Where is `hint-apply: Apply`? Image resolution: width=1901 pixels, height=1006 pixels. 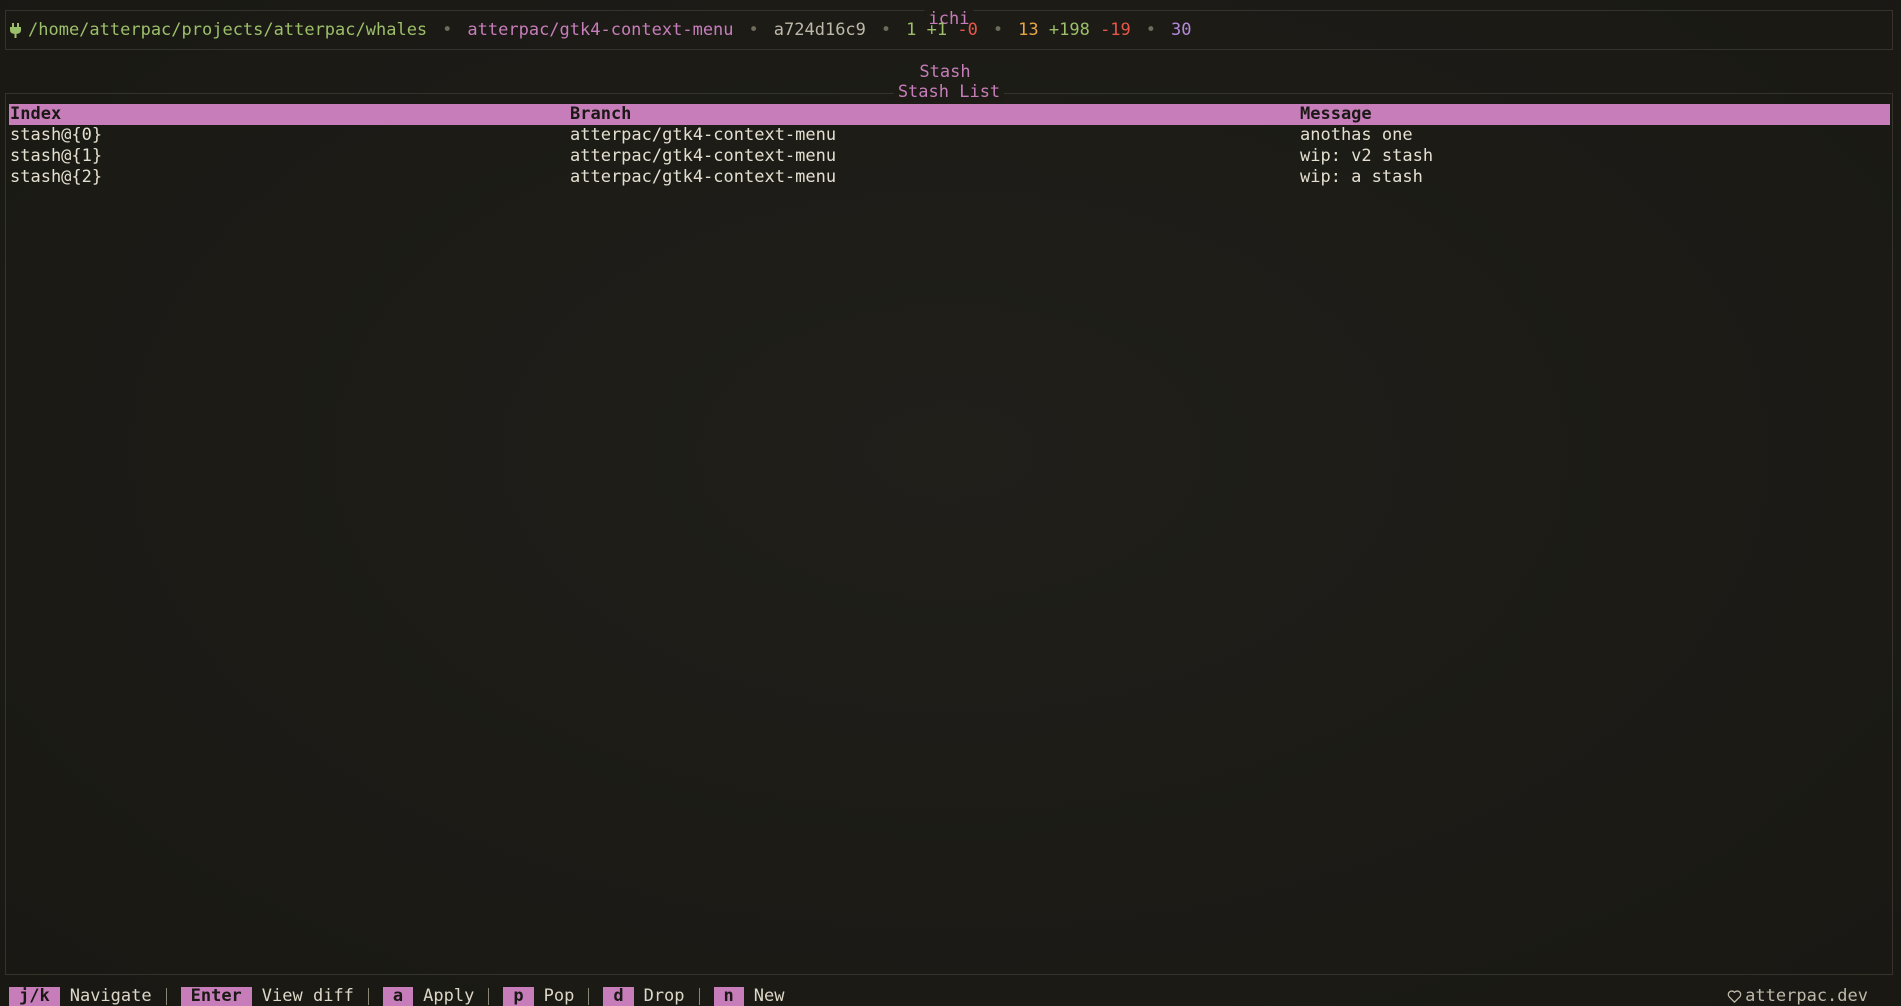
hint-apply: Apply is located at coordinates (449, 996).